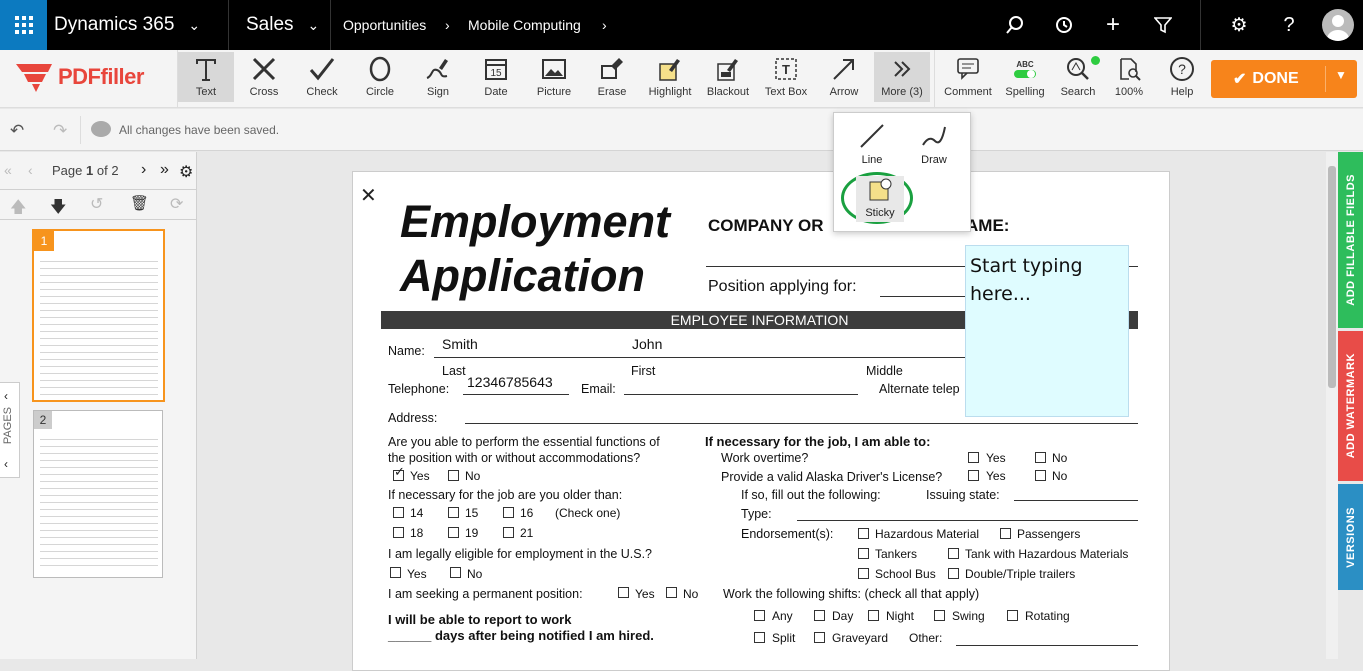 The height and width of the screenshot is (671, 1363). I want to click on scrollbar, so click(1332, 405).